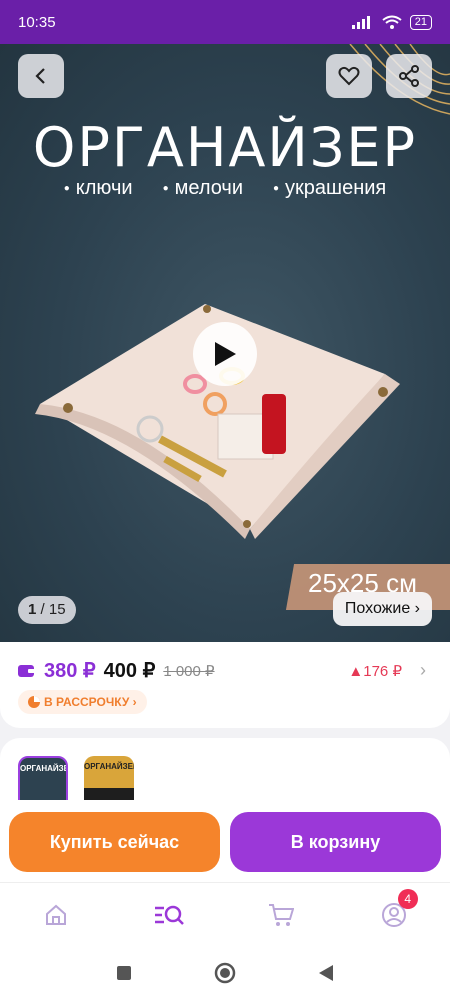 This screenshot has height=1000, width=450. Describe the element at coordinates (375, 671) in the screenshot. I see `price-delta: ▲176 ₽` at that location.